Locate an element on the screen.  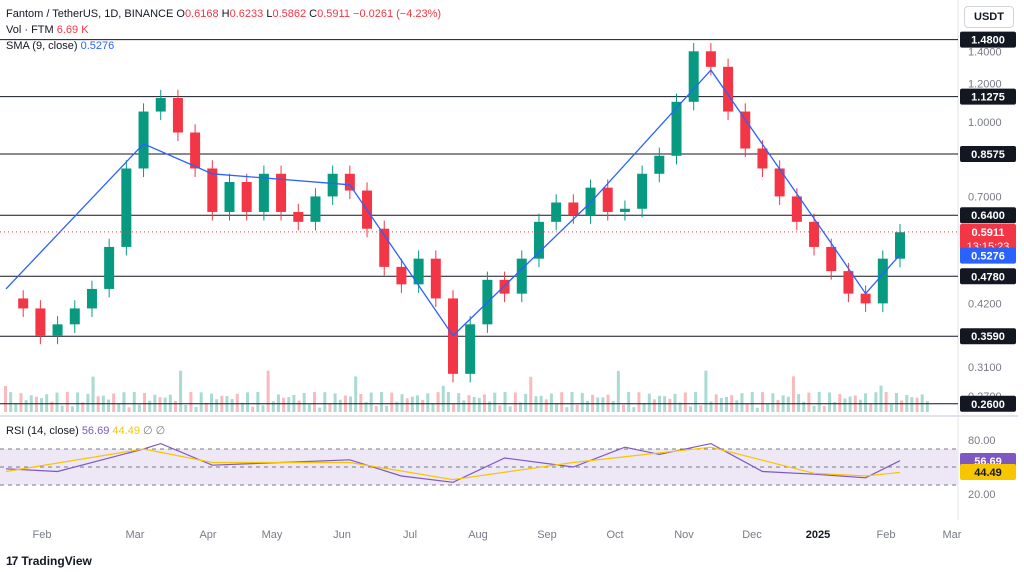
rsi-options-icons: ∅ ∅ is located at coordinates (154, 431).